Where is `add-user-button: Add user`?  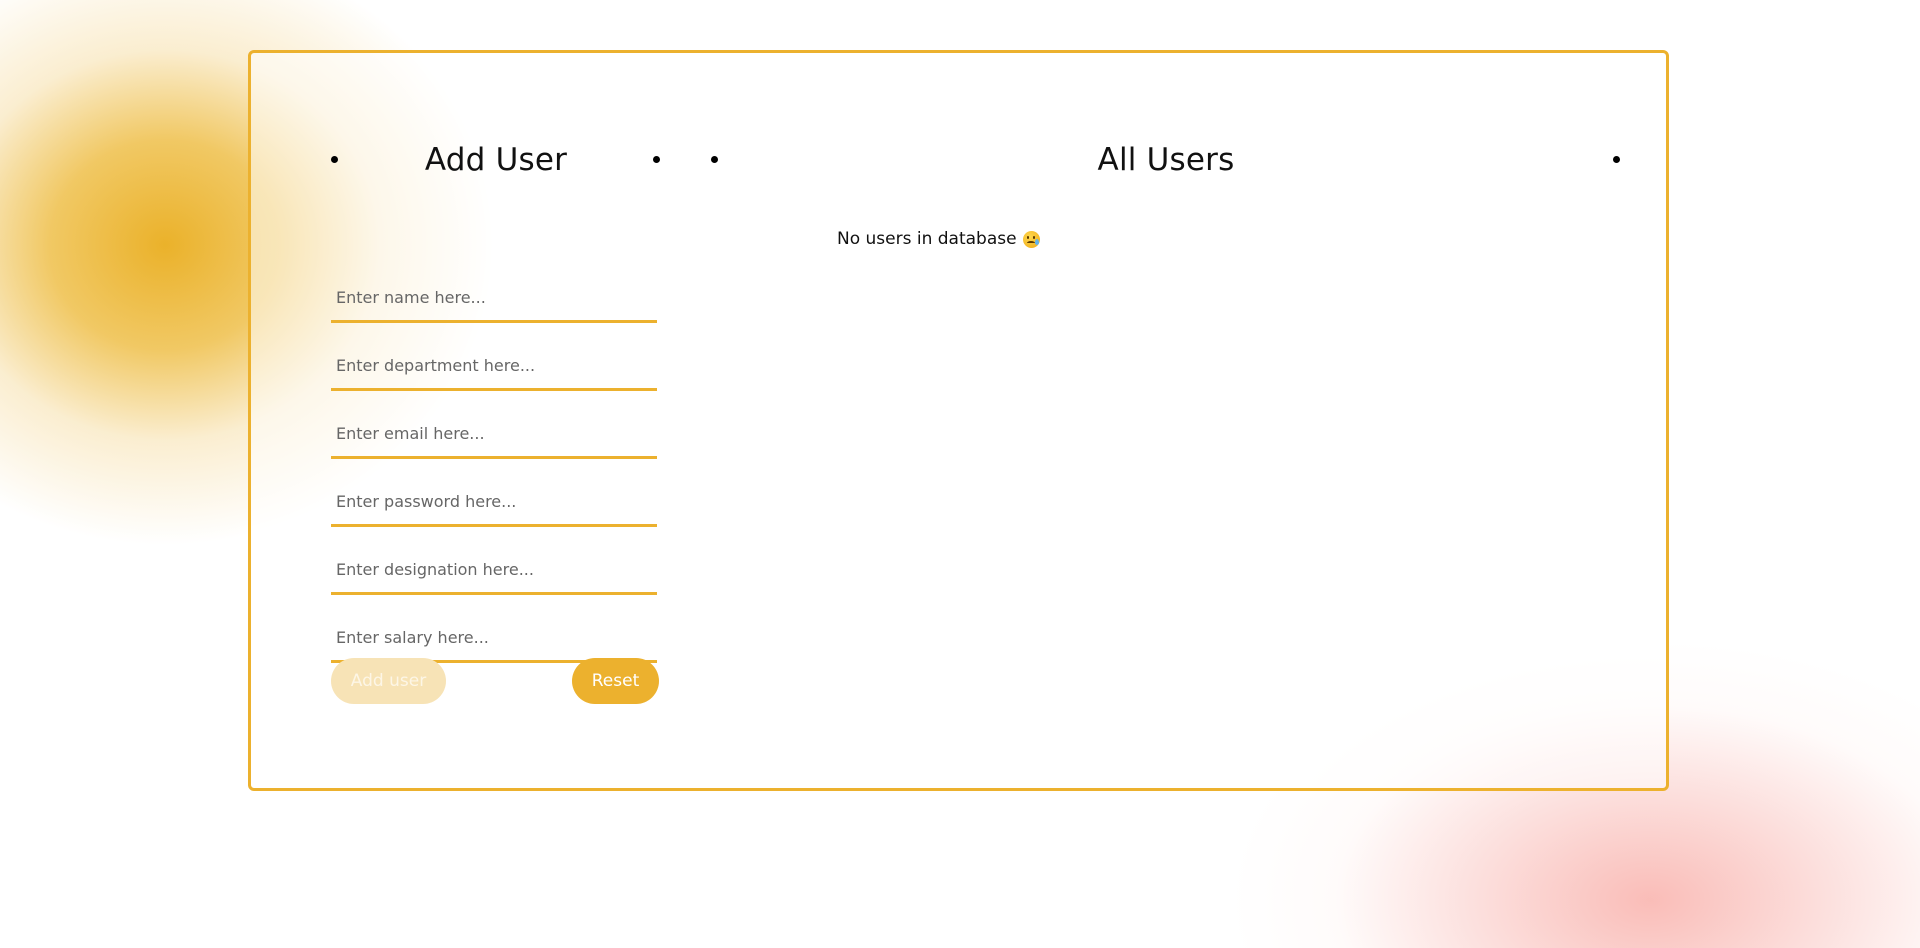 add-user-button: Add user is located at coordinates (388, 681).